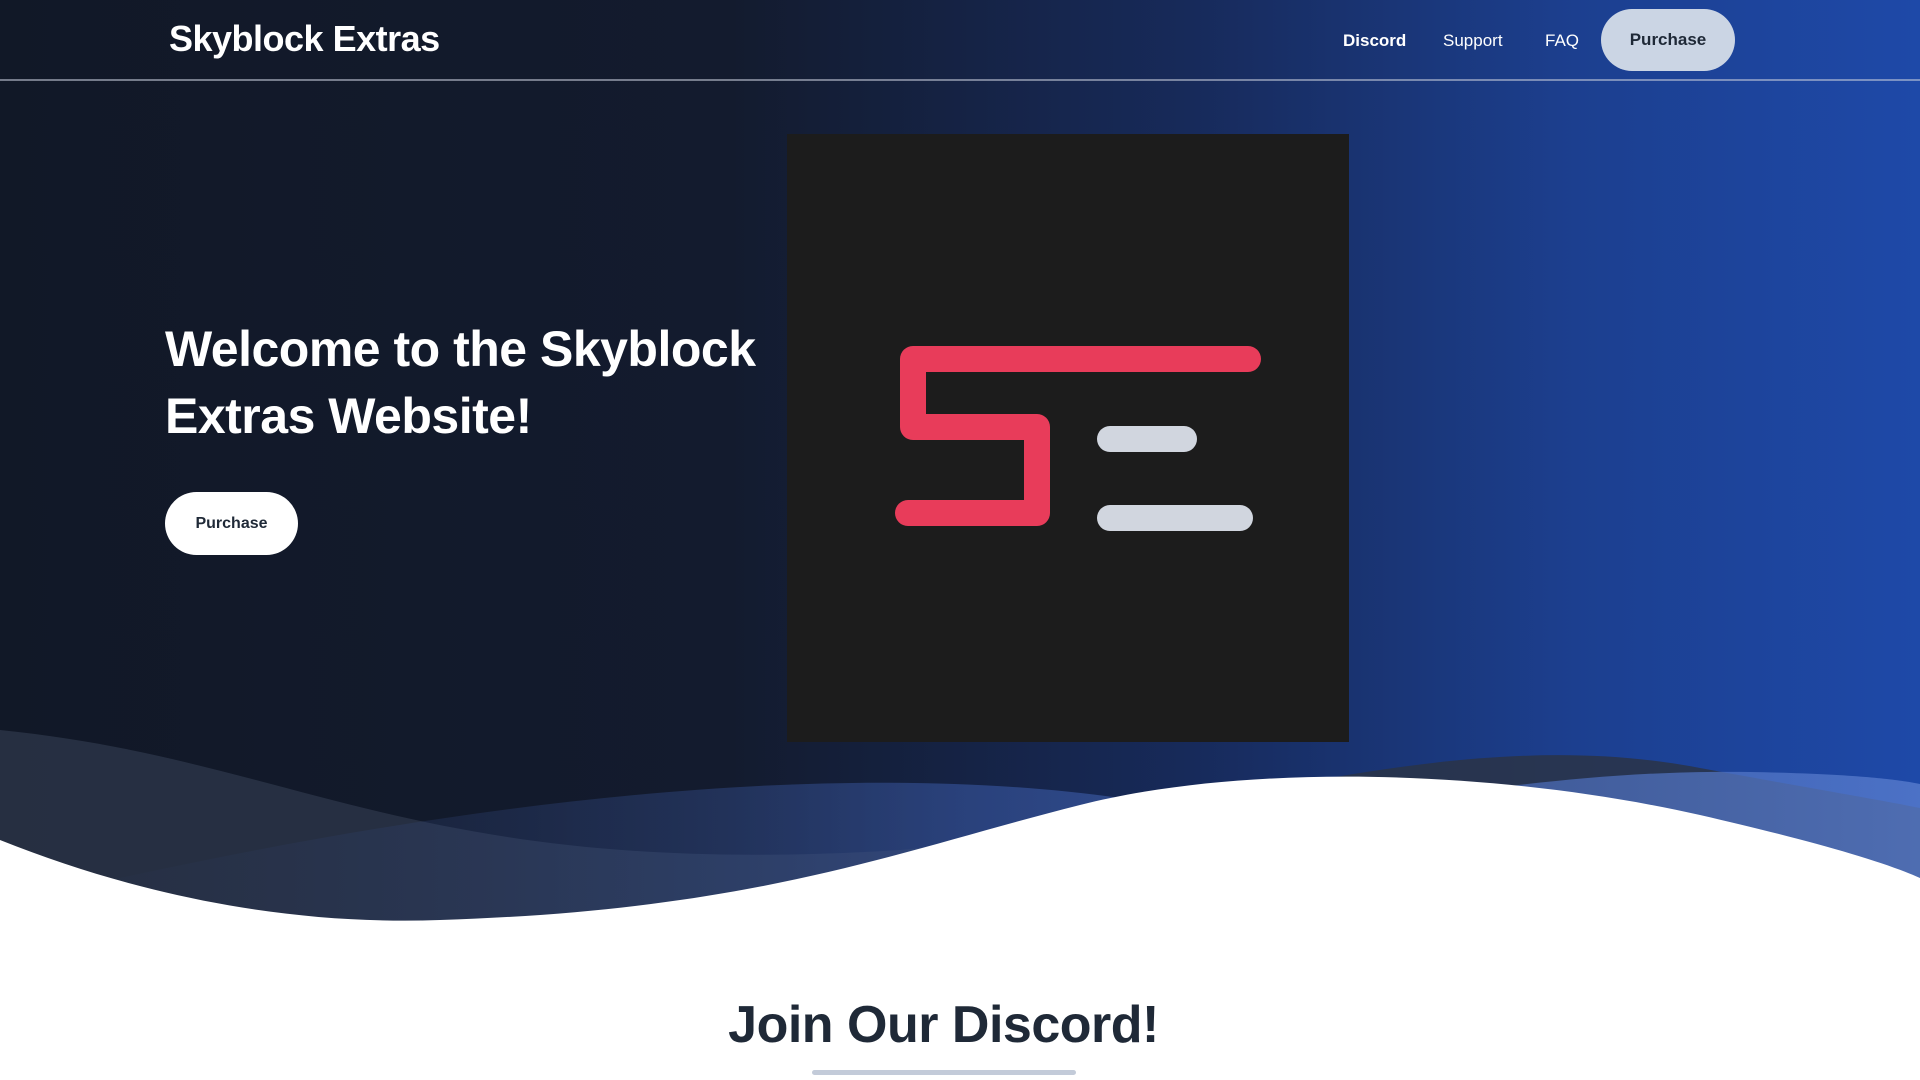  What do you see at coordinates (1668, 40) in the screenshot?
I see `nav-purchase-button: Purchase` at bounding box center [1668, 40].